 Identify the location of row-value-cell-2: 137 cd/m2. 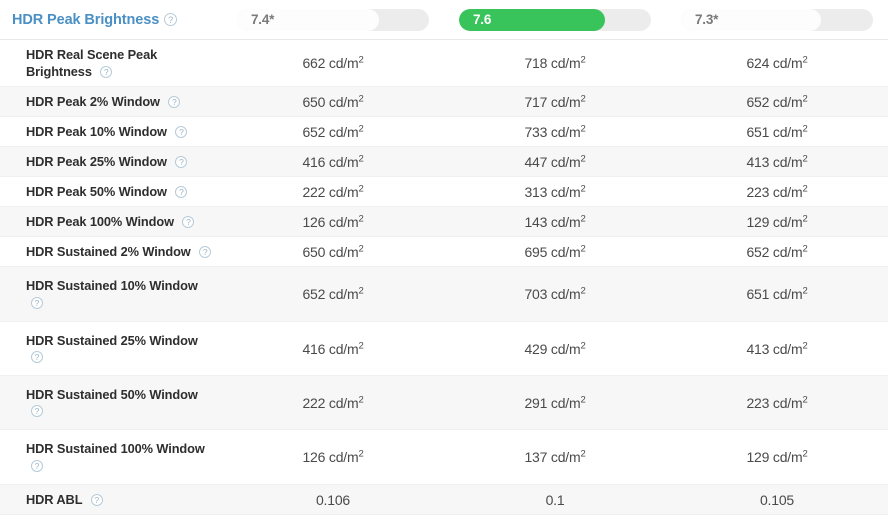
(555, 457).